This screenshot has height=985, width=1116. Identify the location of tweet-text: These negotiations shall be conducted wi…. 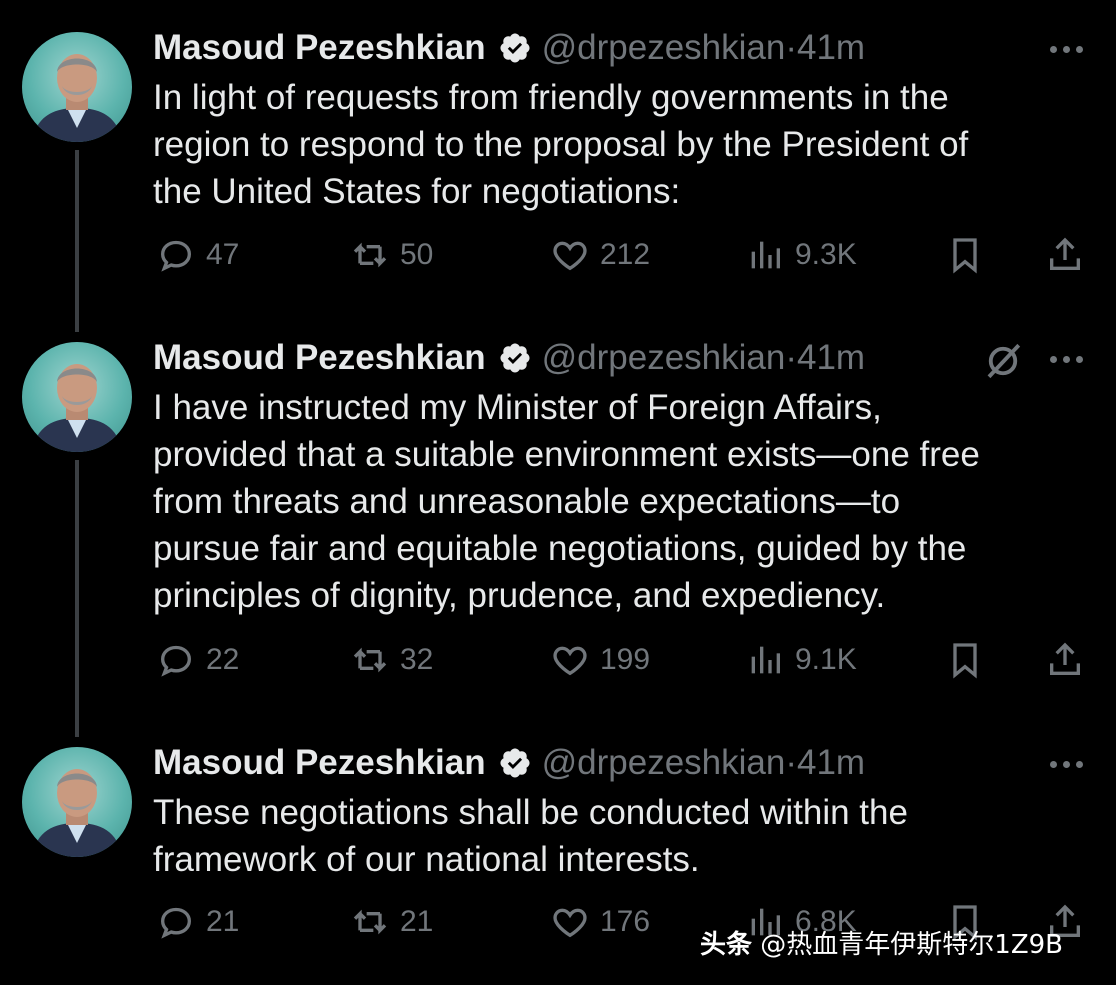
(530, 836).